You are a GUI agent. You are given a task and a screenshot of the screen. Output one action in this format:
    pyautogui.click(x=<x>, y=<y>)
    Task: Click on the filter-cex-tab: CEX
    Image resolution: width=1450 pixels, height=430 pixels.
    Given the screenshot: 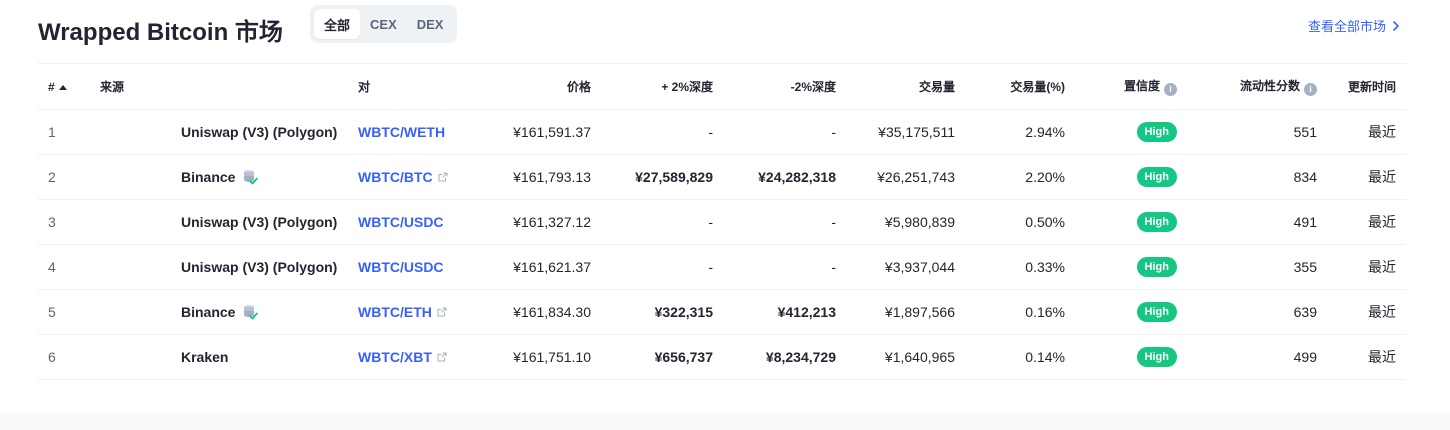 What is the action you would take?
    pyautogui.click(x=383, y=24)
    